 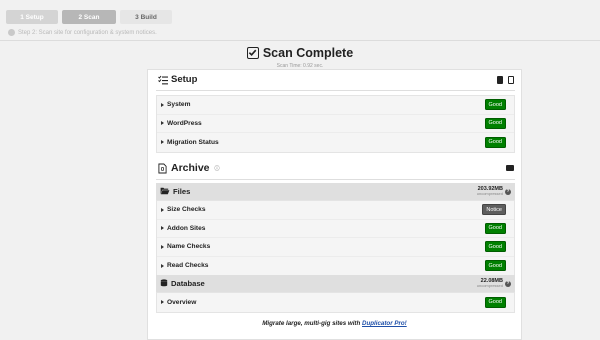 I want to click on file-archive-icon, so click(x=163, y=168).